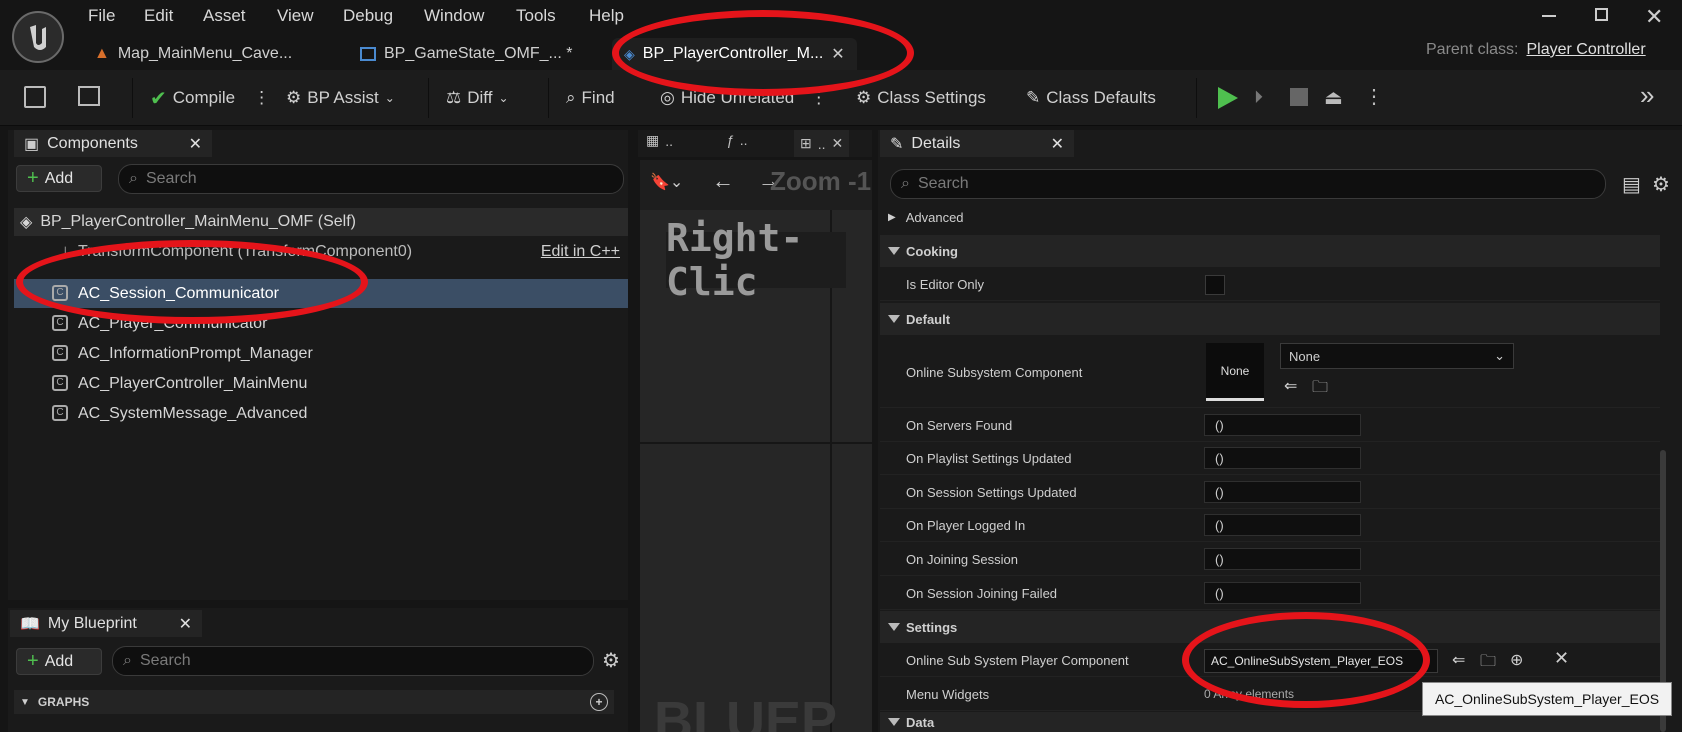 This screenshot has width=1682, height=732. I want to click on add-graph-icon: +, so click(599, 702).